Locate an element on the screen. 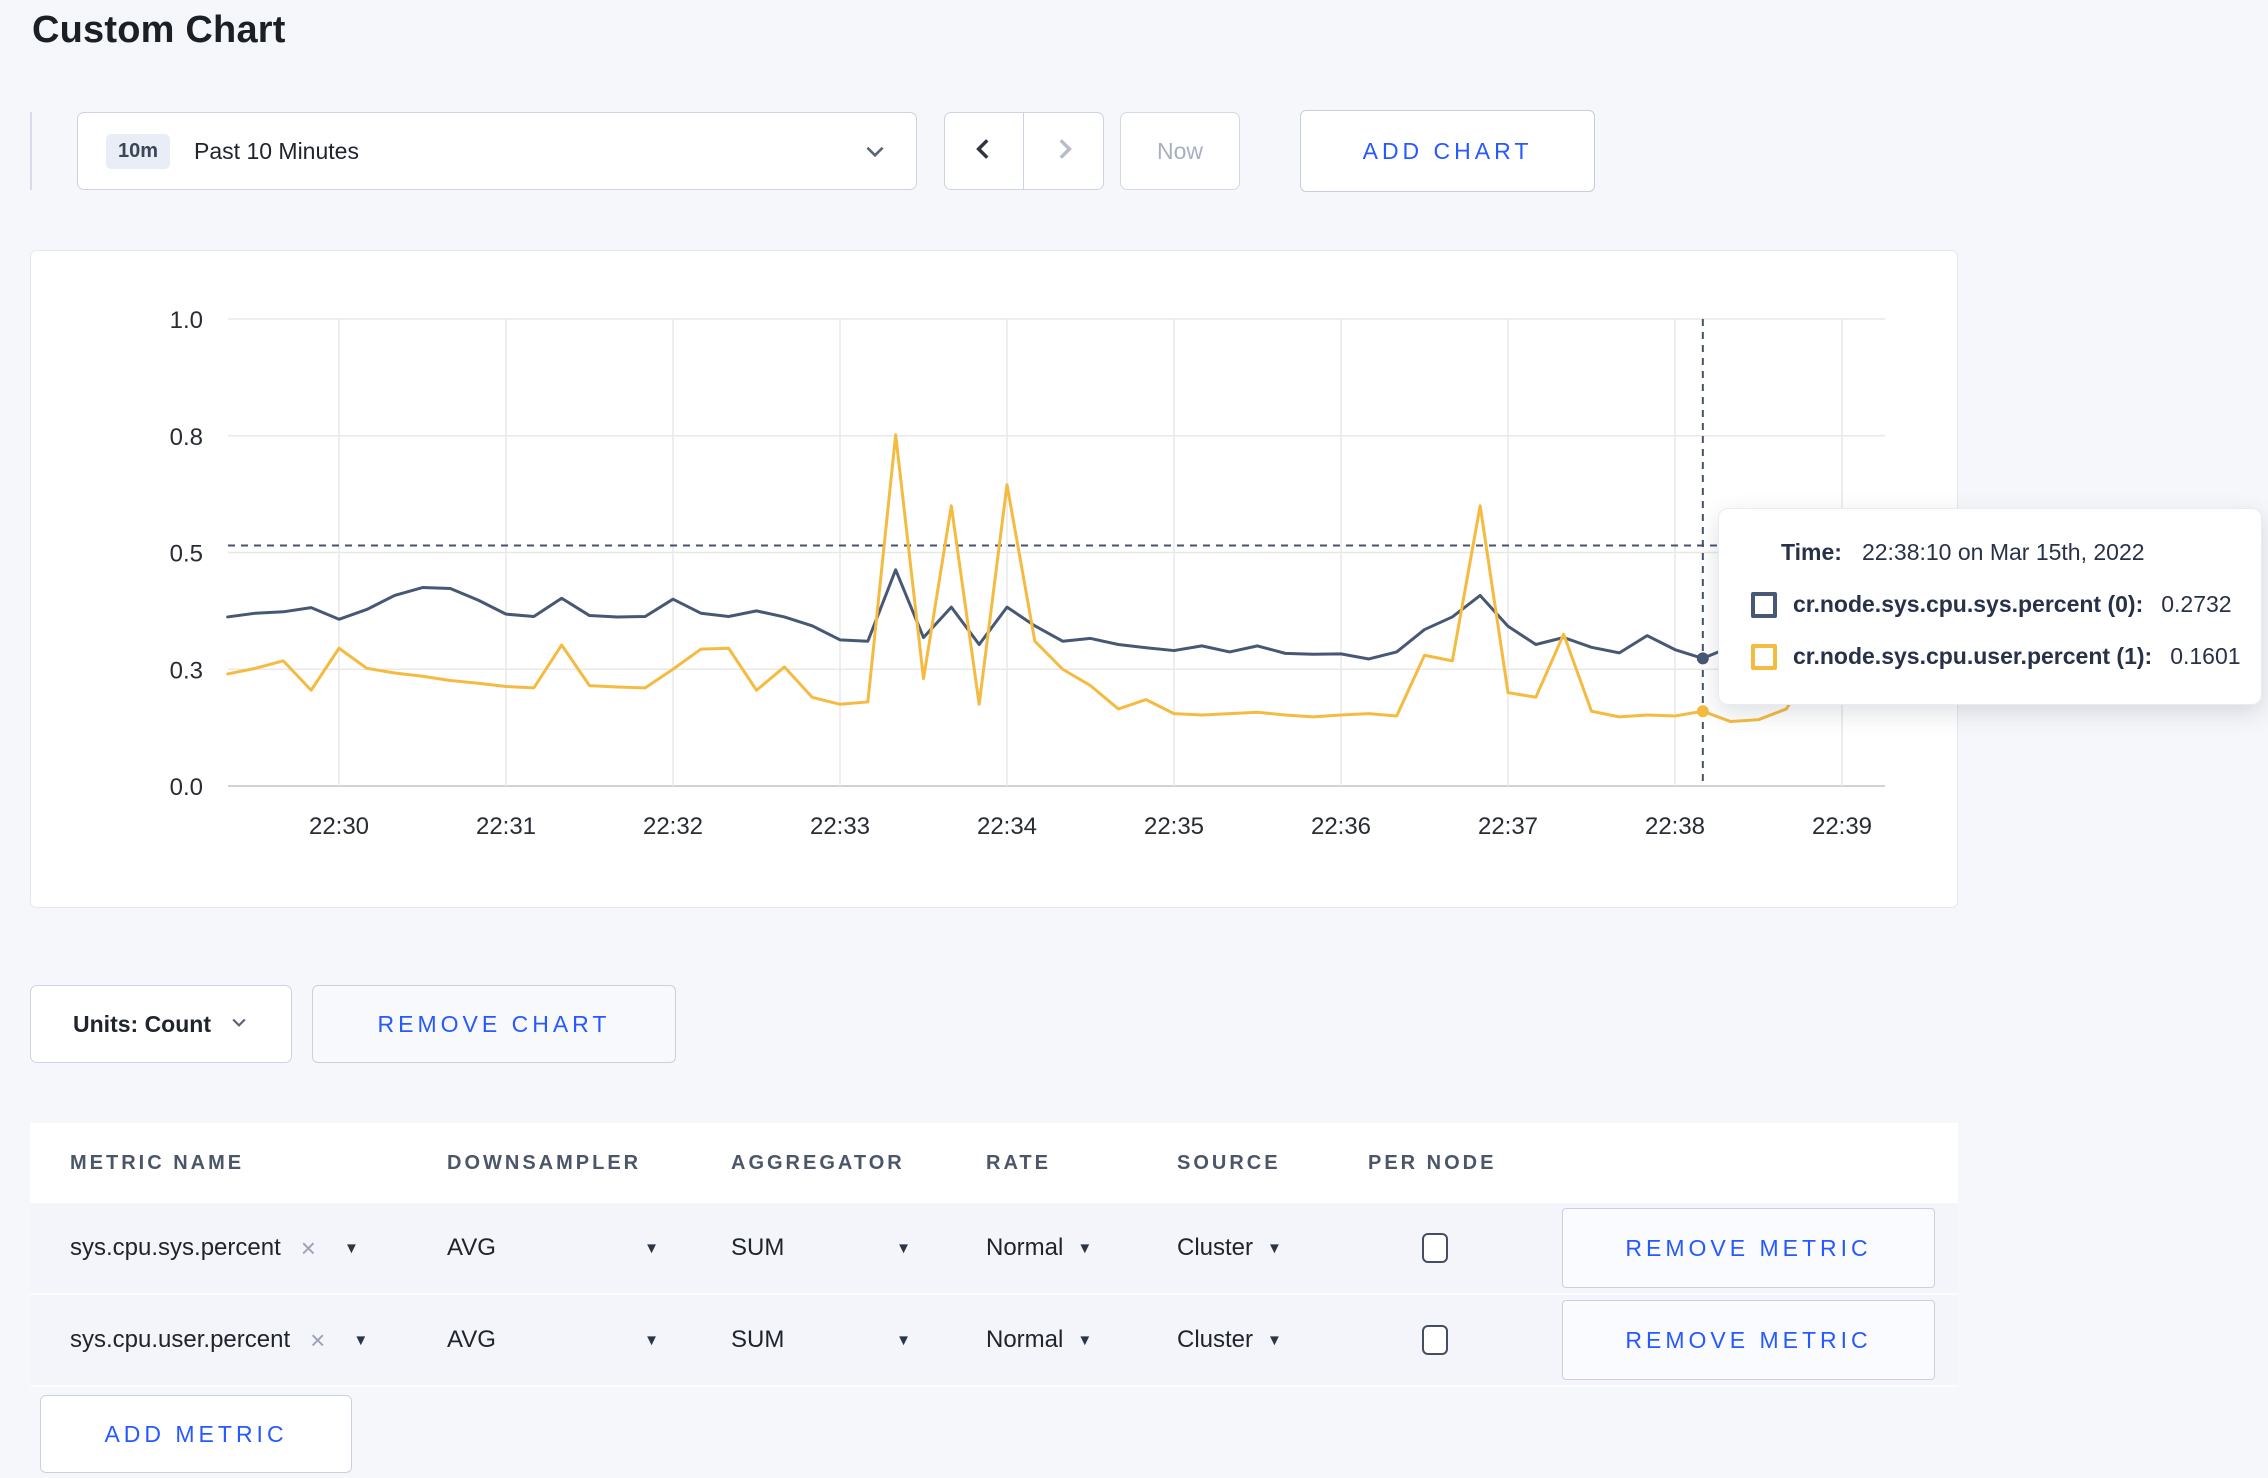 The image size is (2268, 1478). time-nav-group is located at coordinates (1024, 151).